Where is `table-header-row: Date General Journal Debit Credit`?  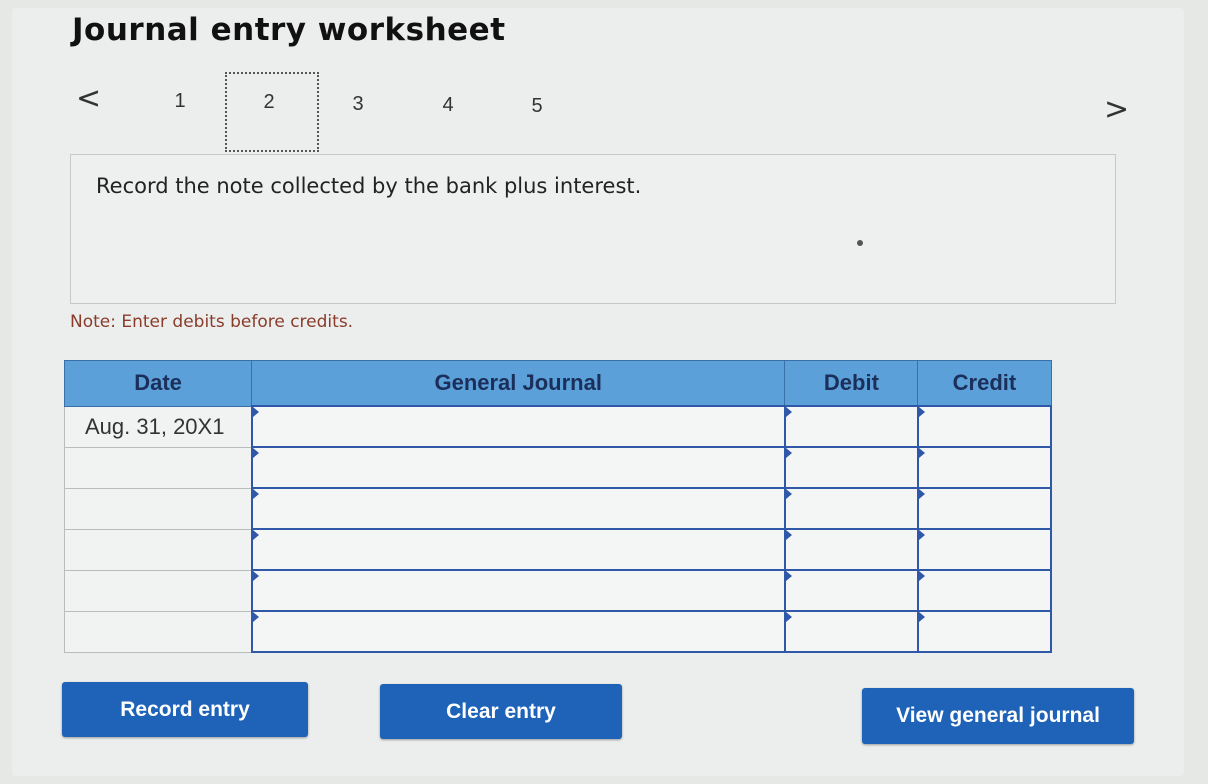 table-header-row: Date General Journal Debit Credit is located at coordinates (557, 383).